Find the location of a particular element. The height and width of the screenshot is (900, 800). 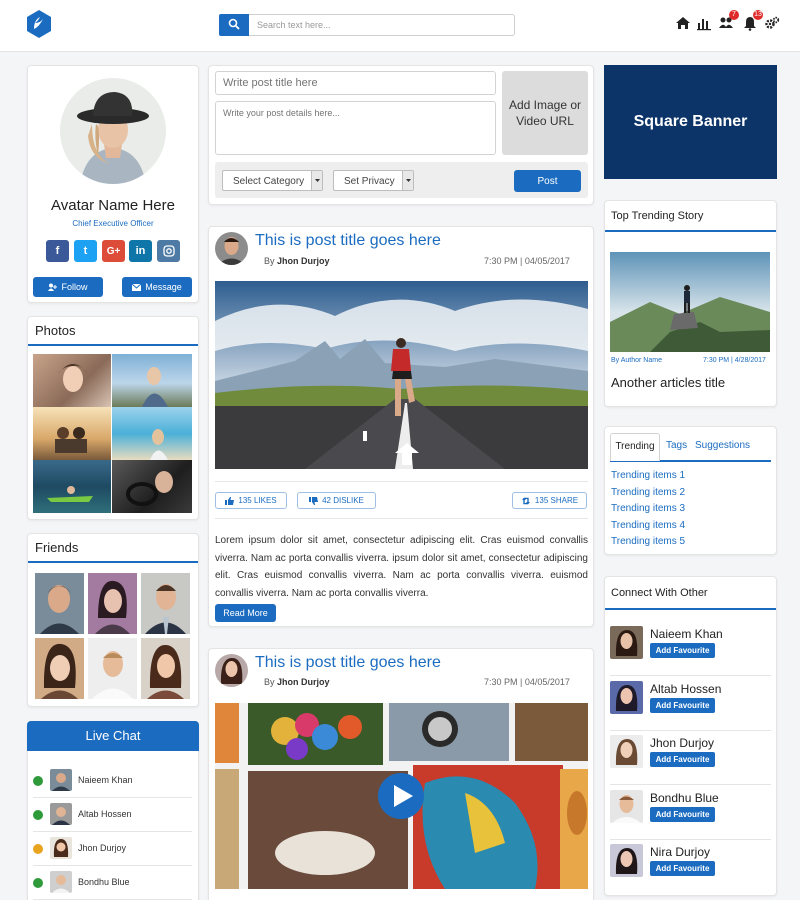

like-button: 135 LIKES is located at coordinates (251, 500).